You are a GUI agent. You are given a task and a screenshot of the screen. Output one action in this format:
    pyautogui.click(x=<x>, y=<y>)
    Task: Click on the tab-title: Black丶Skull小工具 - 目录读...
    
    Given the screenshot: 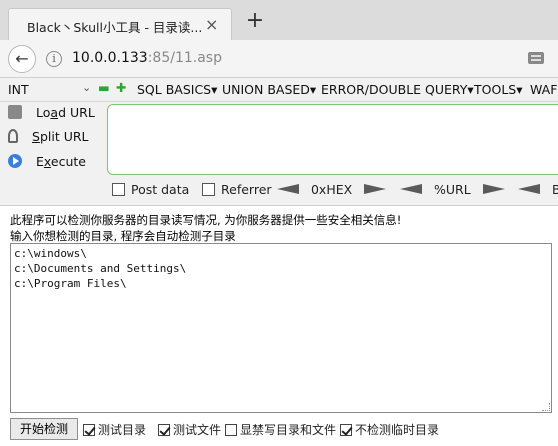 What is the action you would take?
    pyautogui.click(x=115, y=27)
    